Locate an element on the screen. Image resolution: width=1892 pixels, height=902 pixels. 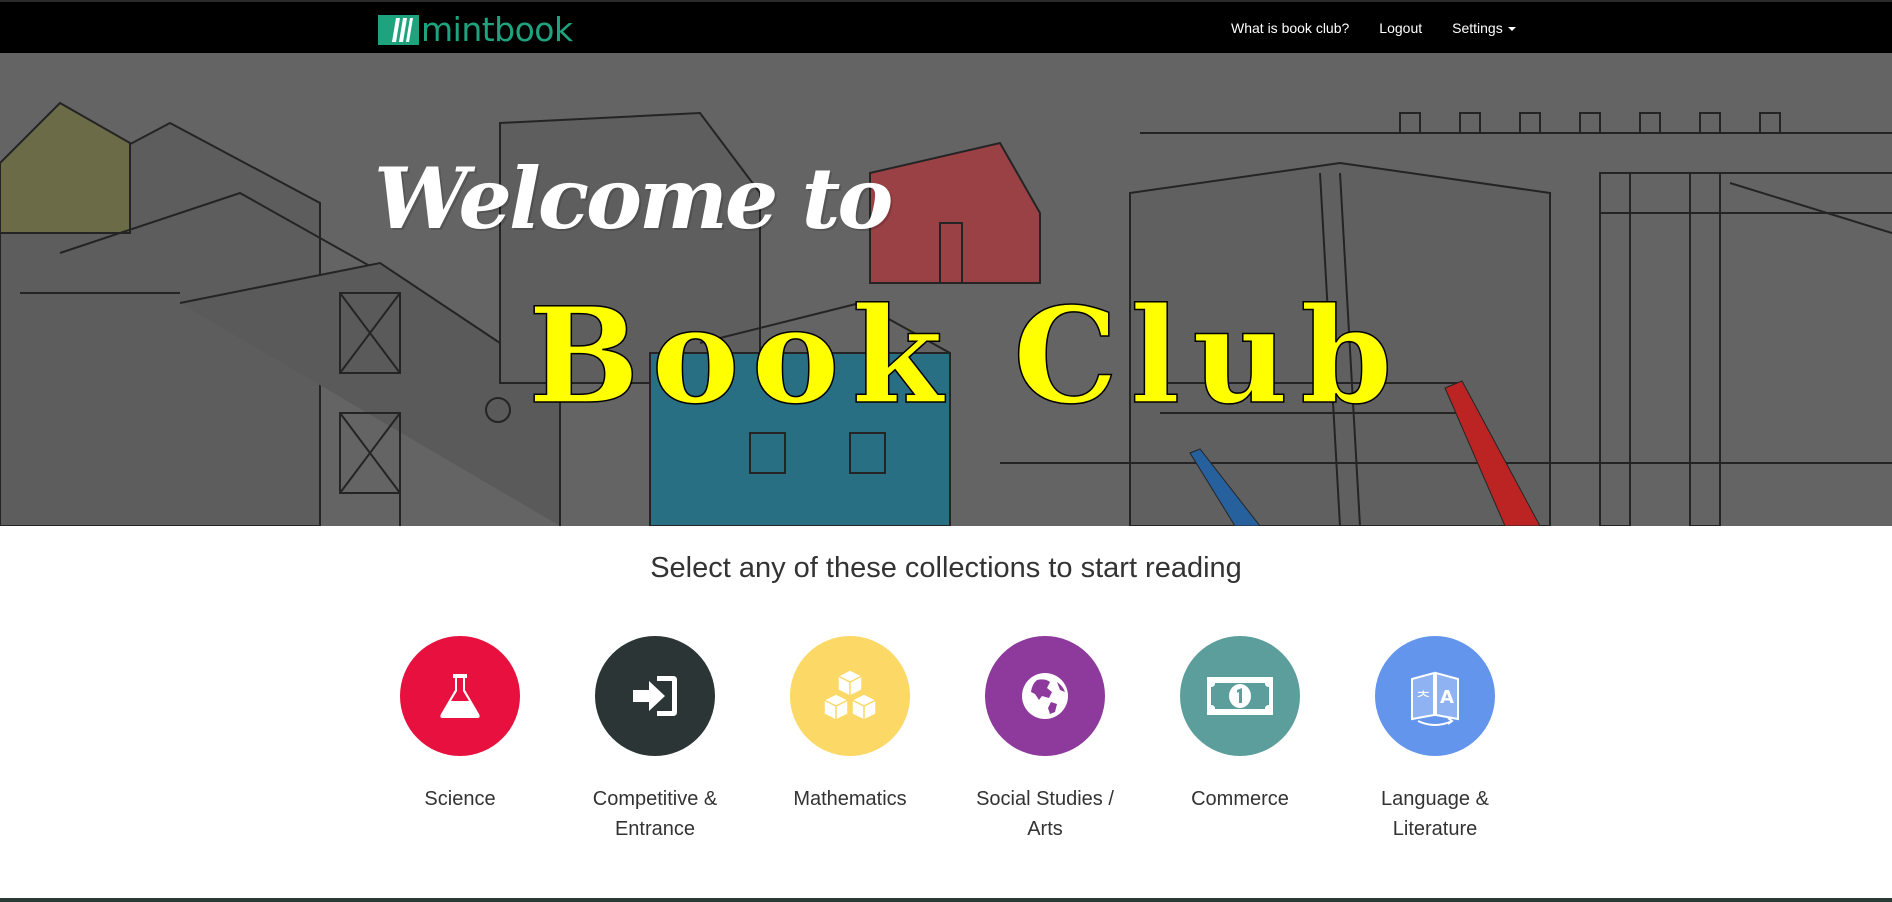
svg-text: ᄎ is located at coordinates (1423, 697).